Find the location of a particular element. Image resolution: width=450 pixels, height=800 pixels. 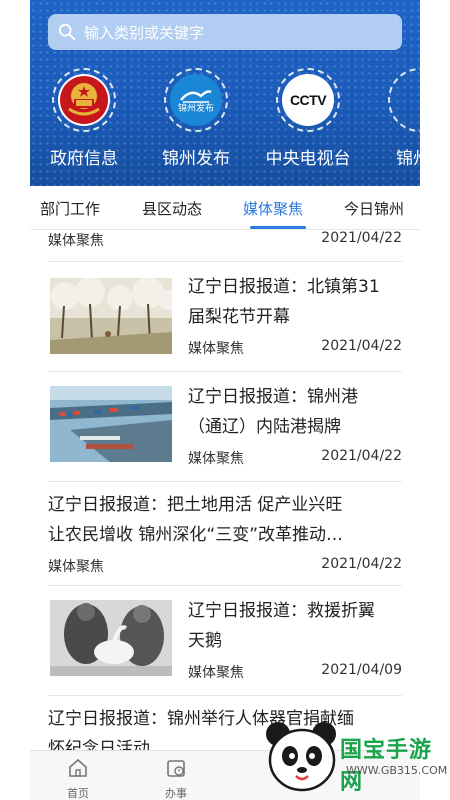

news-item: 辽宁日报报道：锦州港 （通辽）内陆港揭牌 媒体聚焦 2021/04/22 is located at coordinates (225, 427).